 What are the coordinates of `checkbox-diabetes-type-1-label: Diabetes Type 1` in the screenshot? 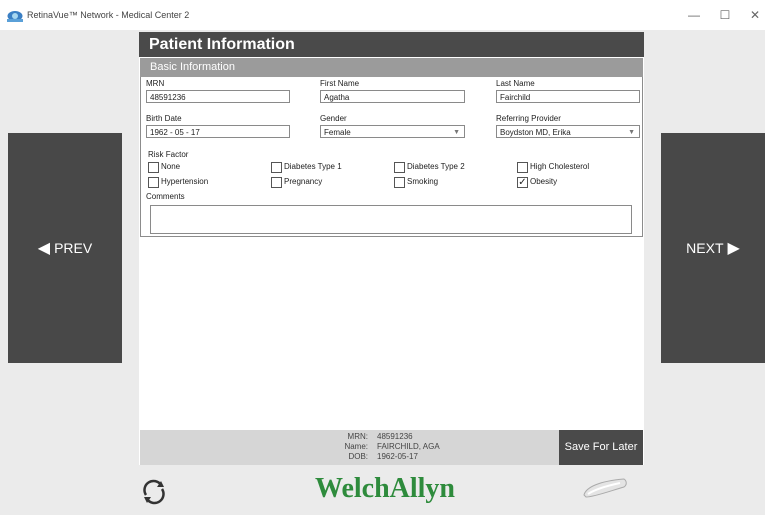 It's located at (313, 166).